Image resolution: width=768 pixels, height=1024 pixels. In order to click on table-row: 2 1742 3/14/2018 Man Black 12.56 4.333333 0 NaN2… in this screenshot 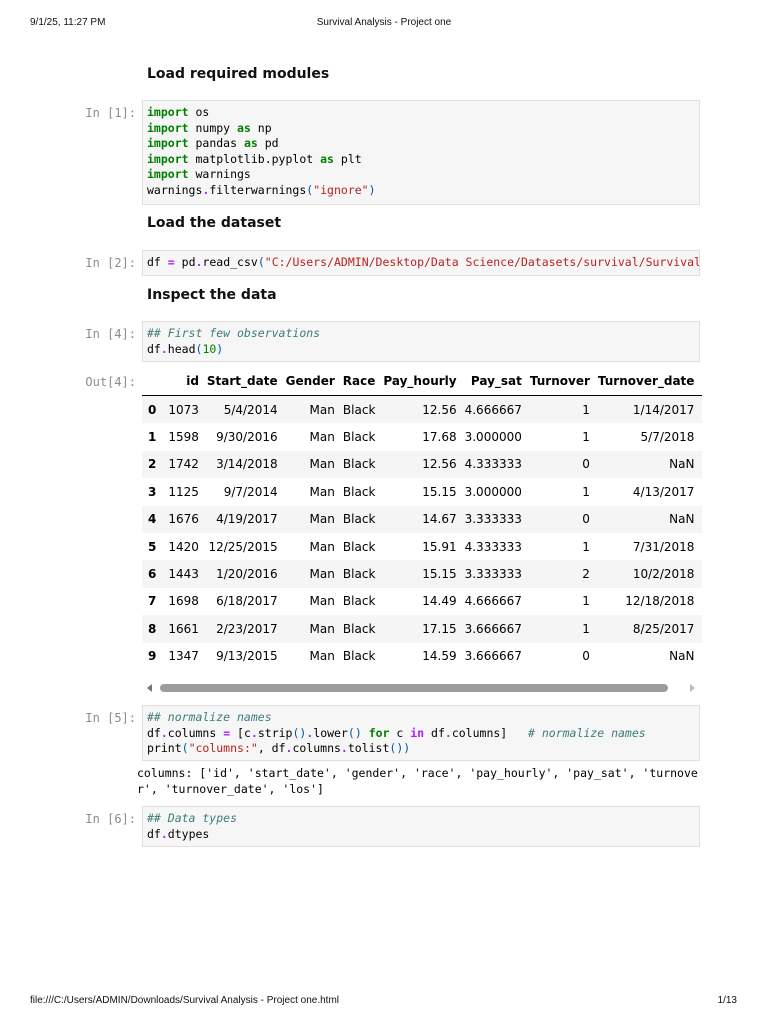, I will do `click(422, 464)`.